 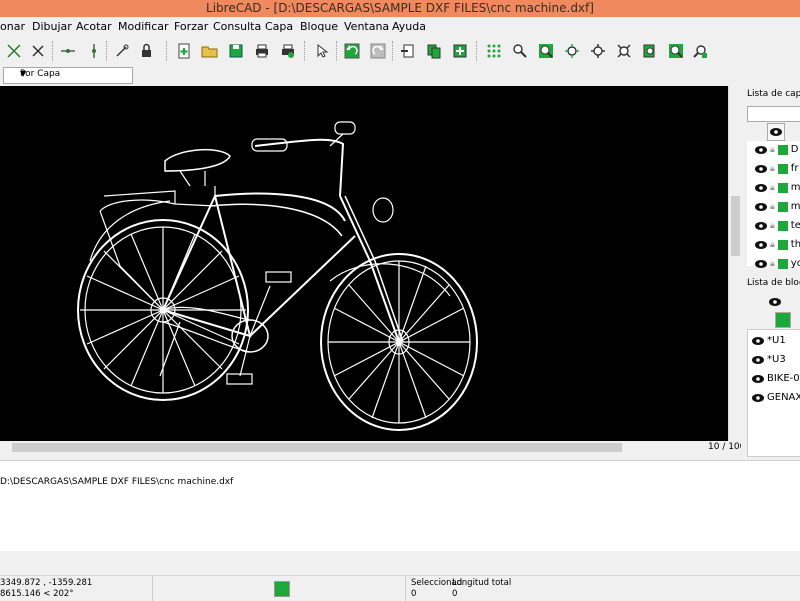 I want to click on chevron-down-icon: ▼, so click(x=23, y=73).